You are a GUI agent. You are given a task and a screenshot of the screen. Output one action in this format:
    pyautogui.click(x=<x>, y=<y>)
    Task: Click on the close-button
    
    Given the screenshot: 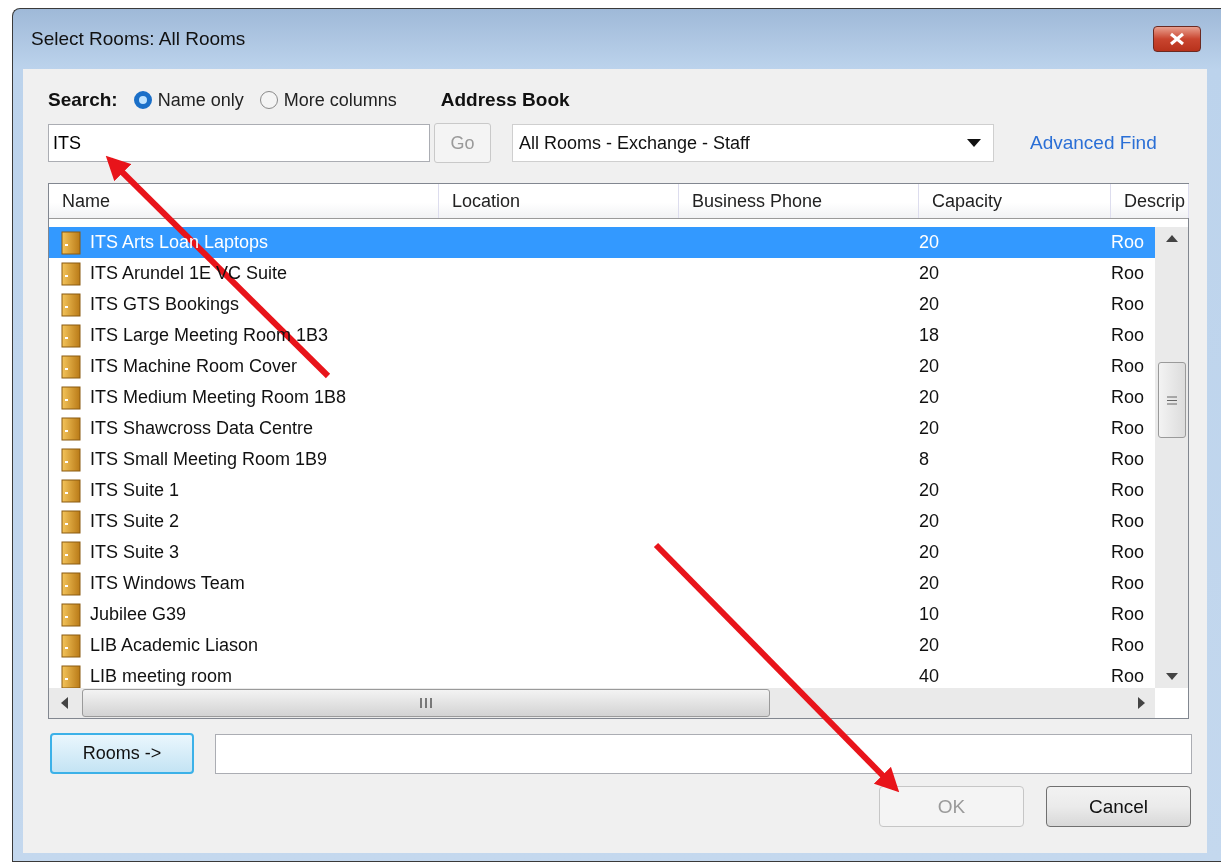 What is the action you would take?
    pyautogui.click(x=1177, y=39)
    